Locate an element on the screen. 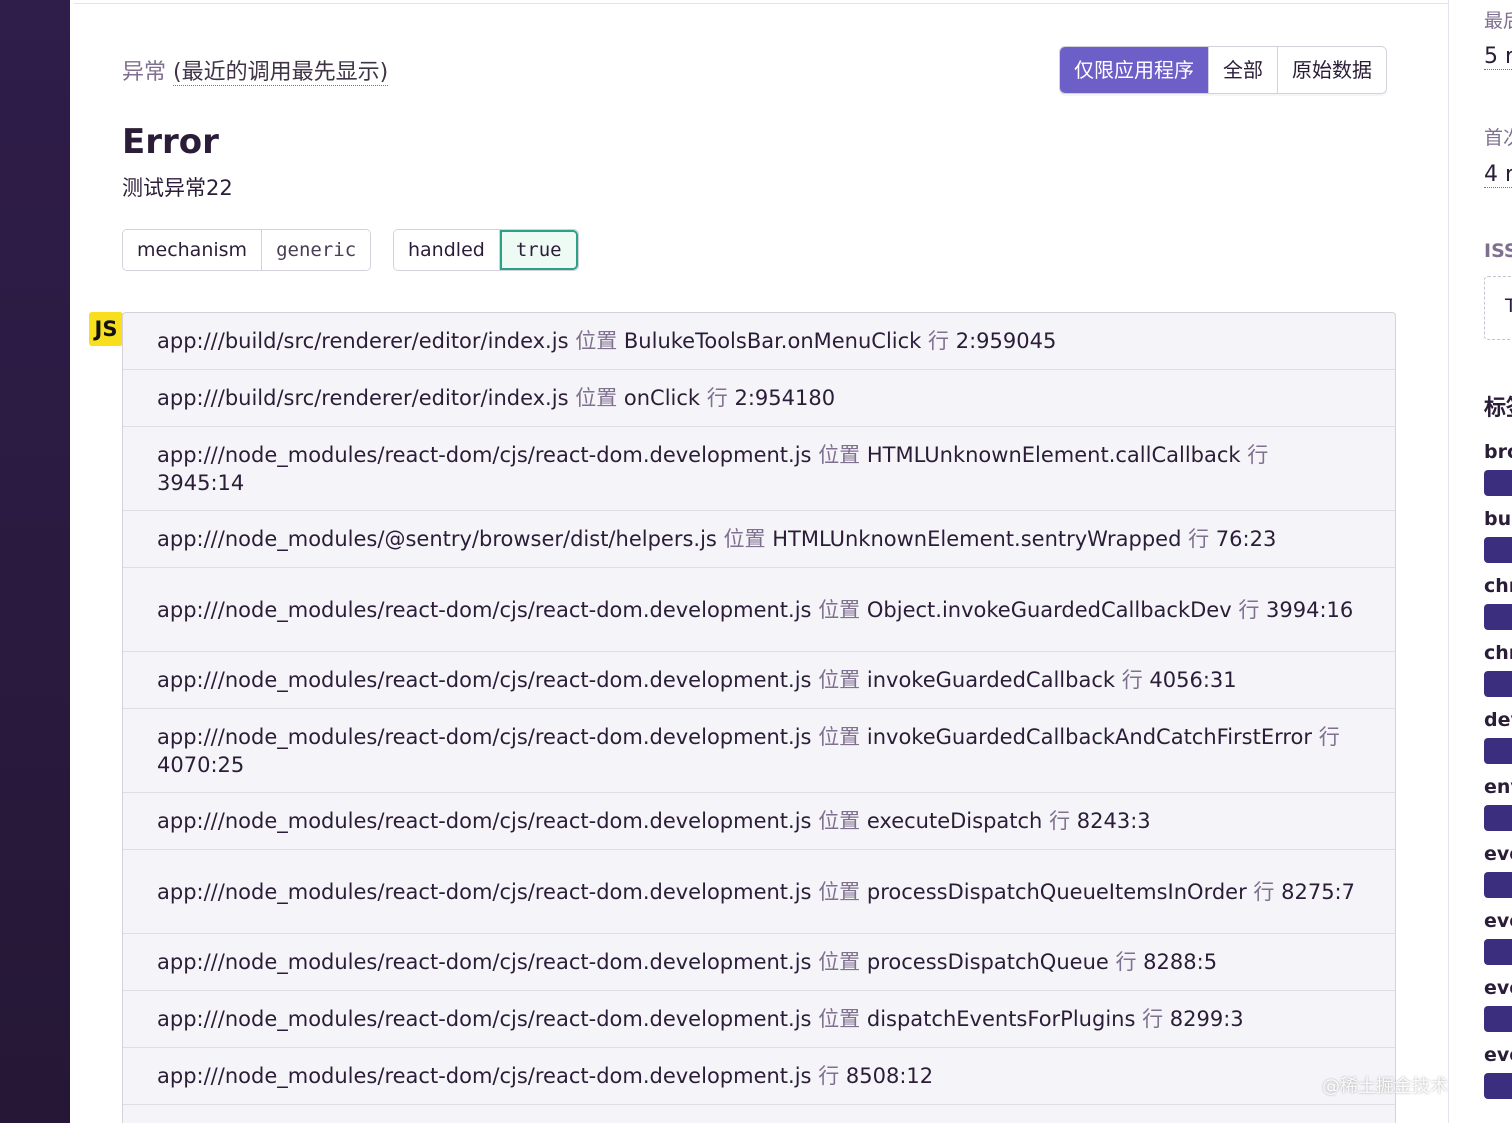 The width and height of the screenshot is (1512, 1123). first-seen-value: 4 r is located at coordinates (1498, 175).